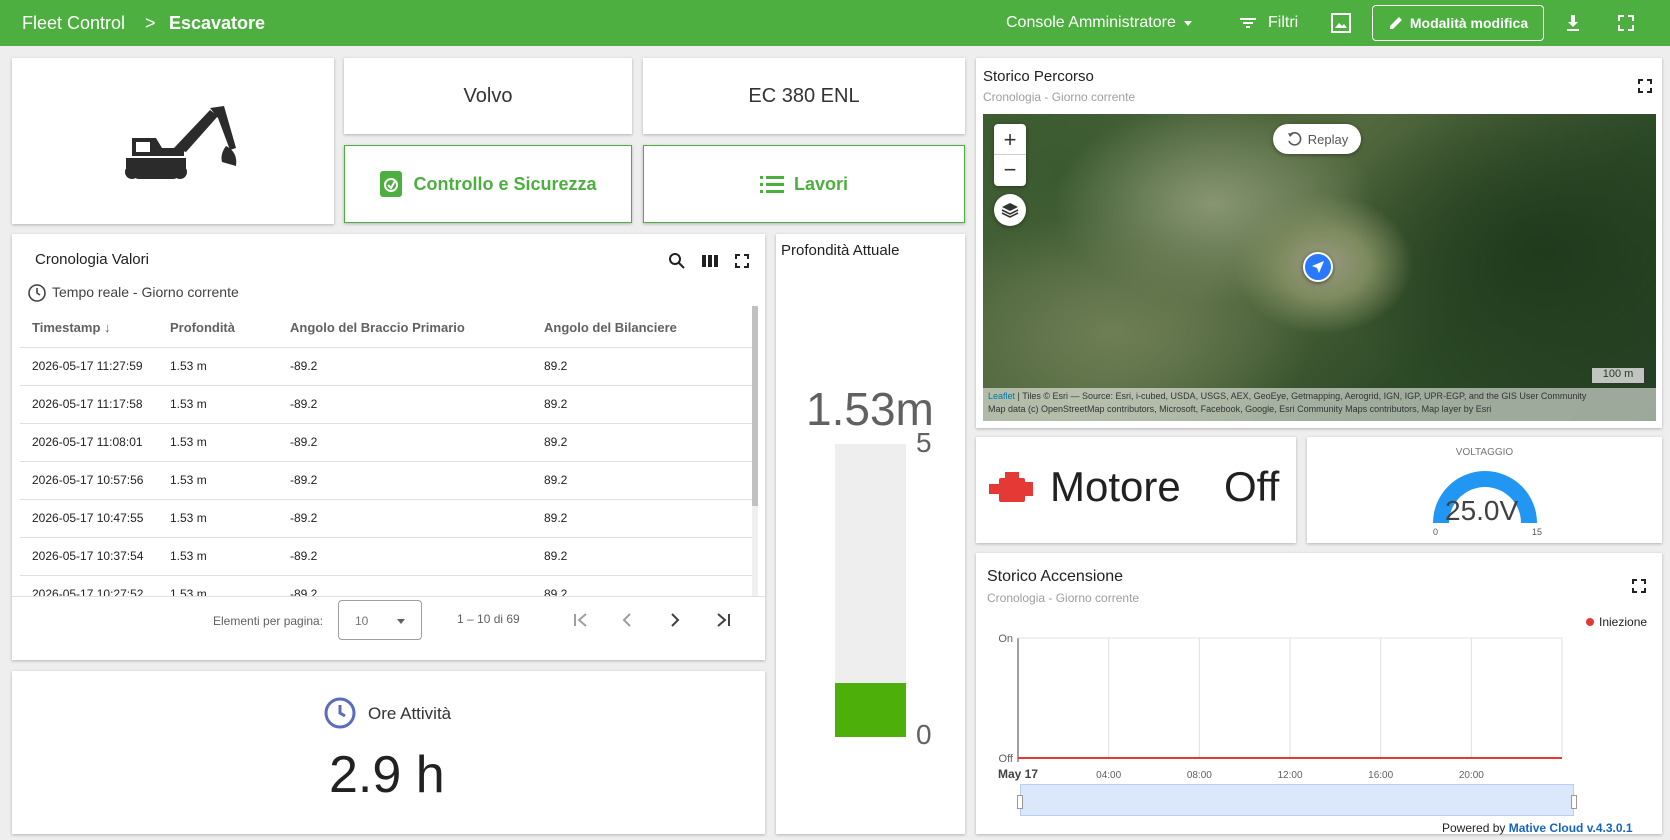 The width and height of the screenshot is (1670, 840). Describe the element at coordinates (1055, 576) in the screenshot. I see `ignition-title: Storico Accensione` at that location.